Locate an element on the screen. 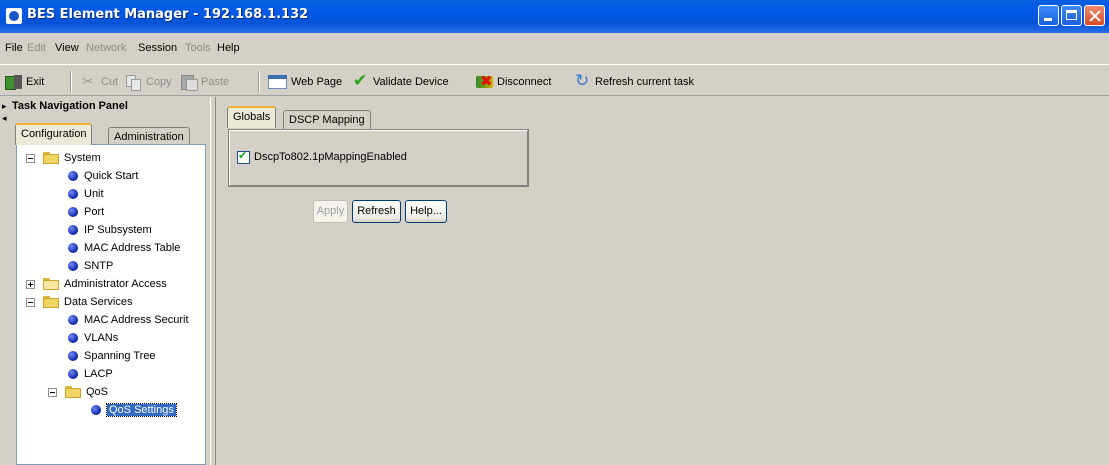 This screenshot has width=1109, height=465. exit-icon is located at coordinates (14, 82).